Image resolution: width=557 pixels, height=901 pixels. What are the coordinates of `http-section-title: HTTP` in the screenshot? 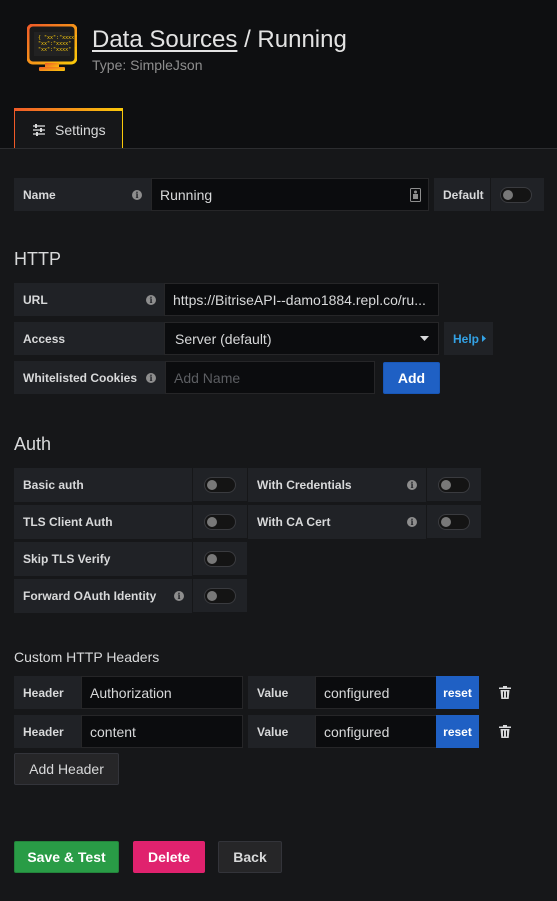 It's located at (37, 259).